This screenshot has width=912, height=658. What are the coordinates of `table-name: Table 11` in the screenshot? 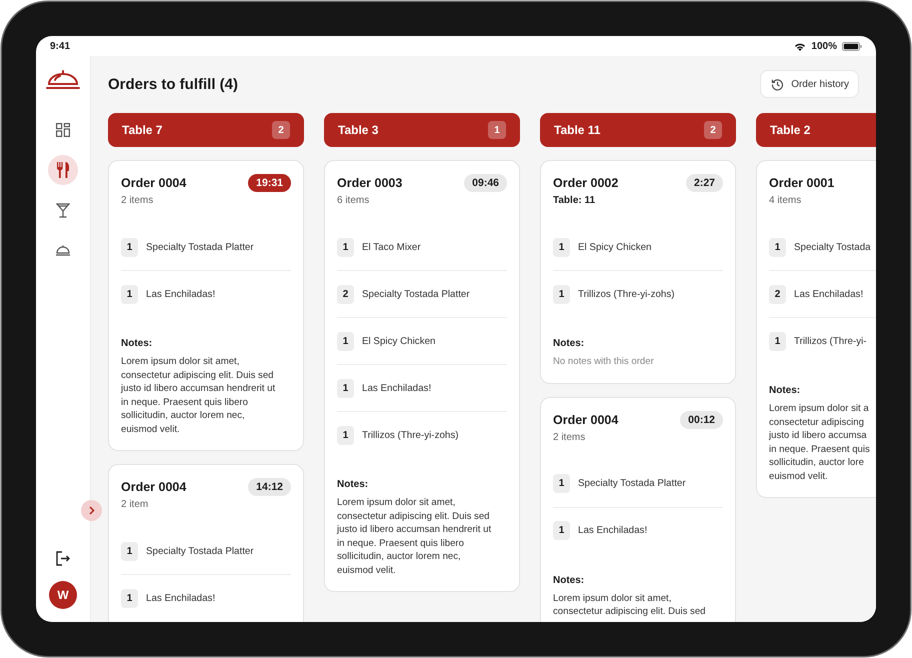 It's located at (577, 130).